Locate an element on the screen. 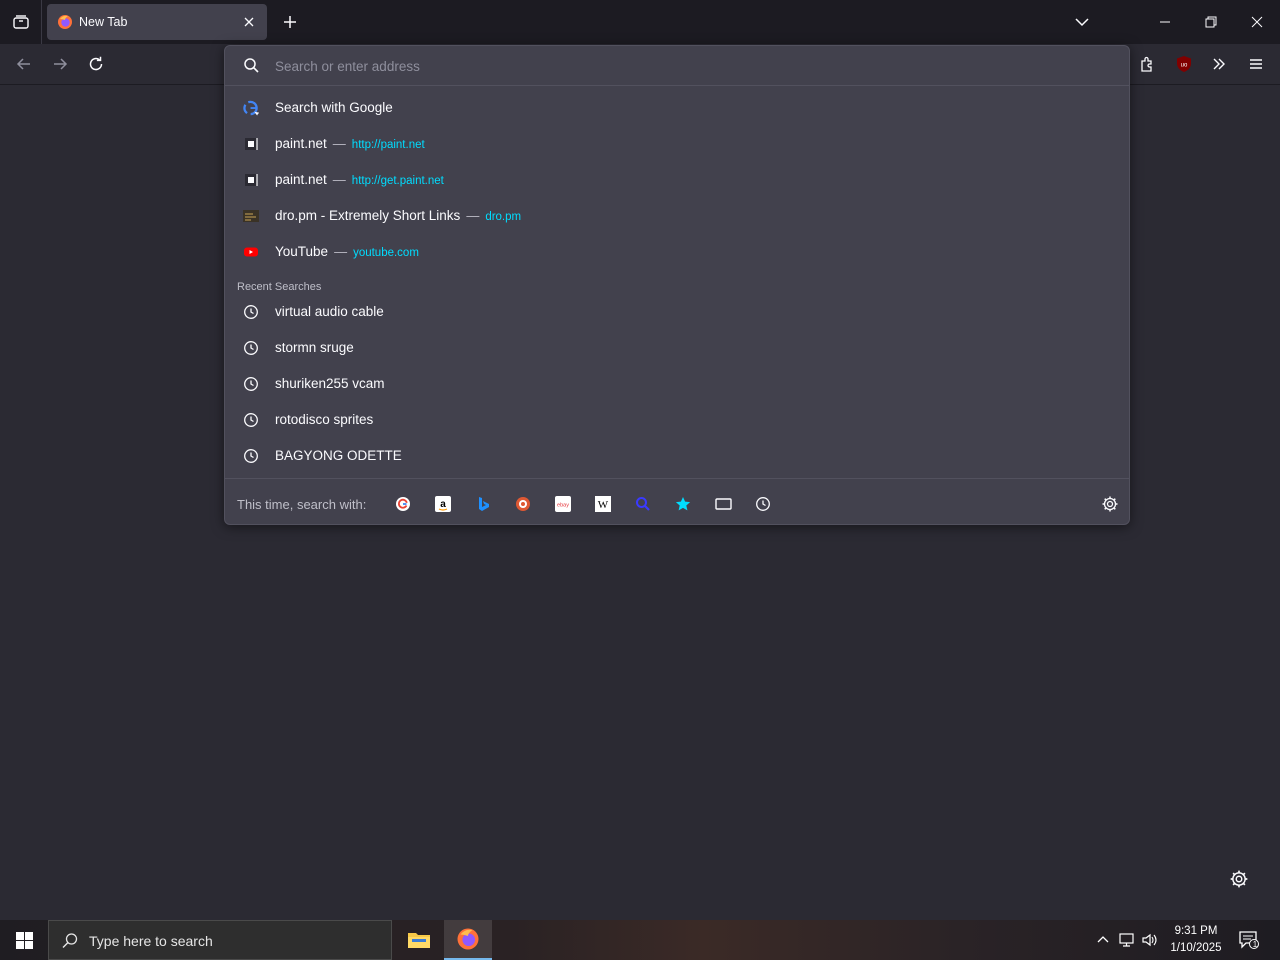 Image resolution: width=1280 pixels, height=960 pixels. ublock-origin-button: uo is located at coordinates (1184, 64).